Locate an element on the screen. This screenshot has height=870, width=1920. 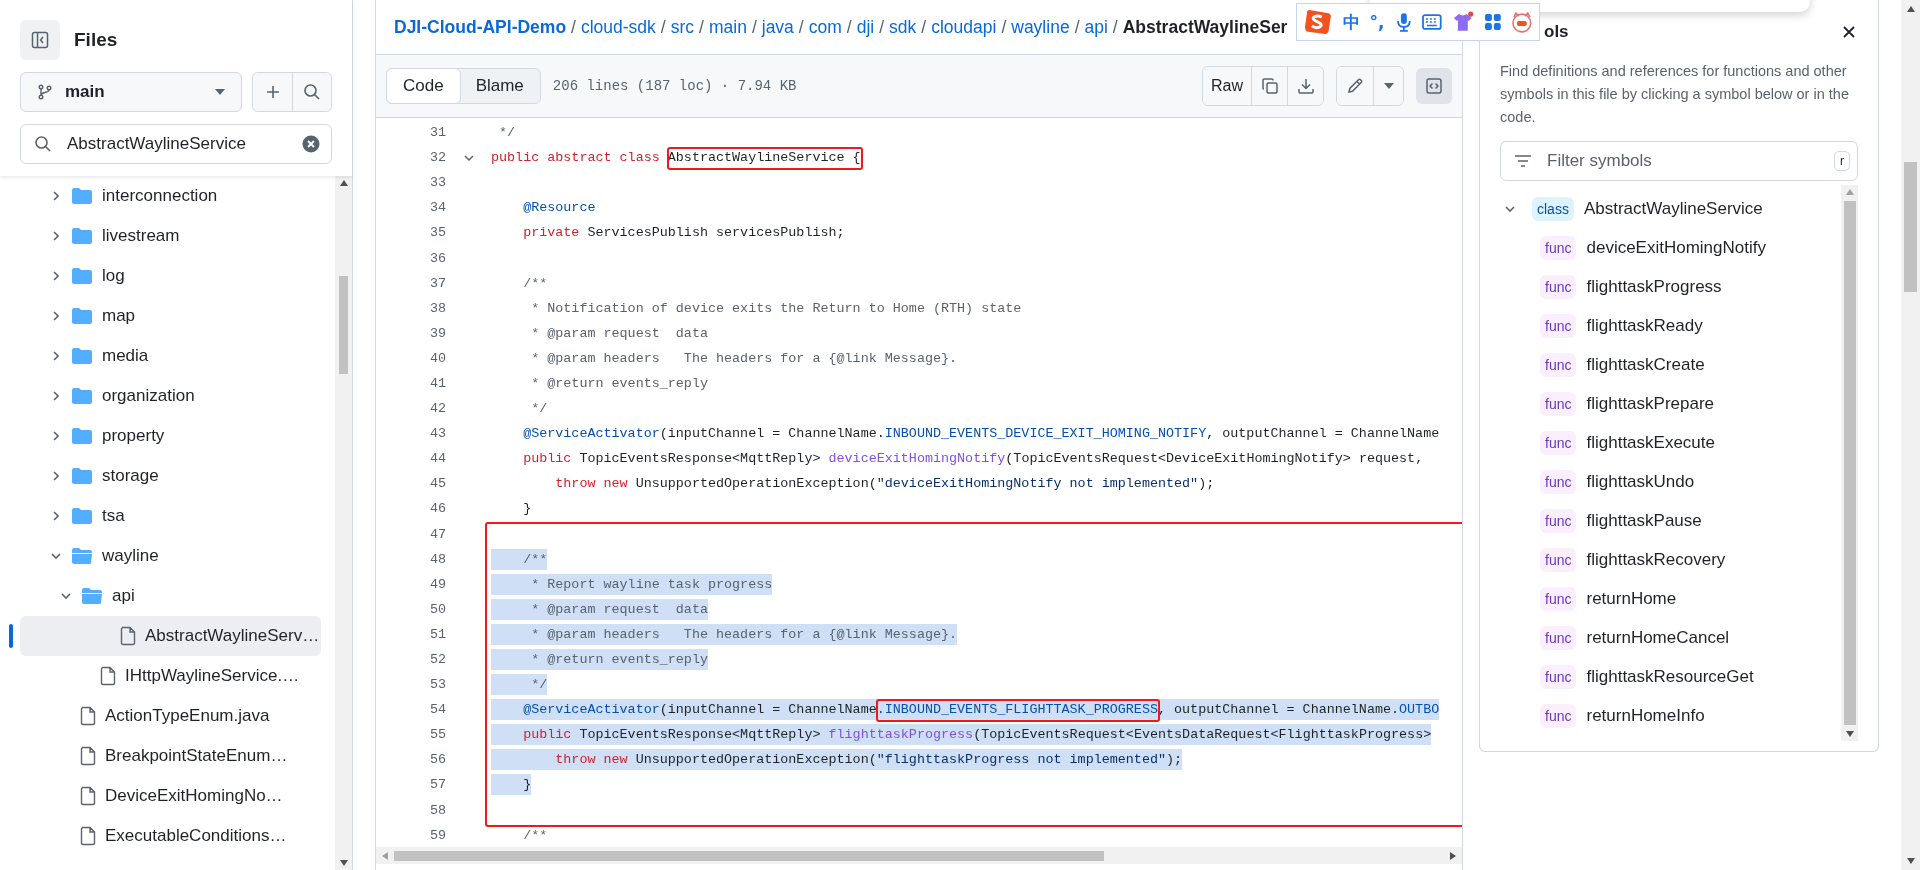
more-edit-options-button is located at coordinates (1388, 86).